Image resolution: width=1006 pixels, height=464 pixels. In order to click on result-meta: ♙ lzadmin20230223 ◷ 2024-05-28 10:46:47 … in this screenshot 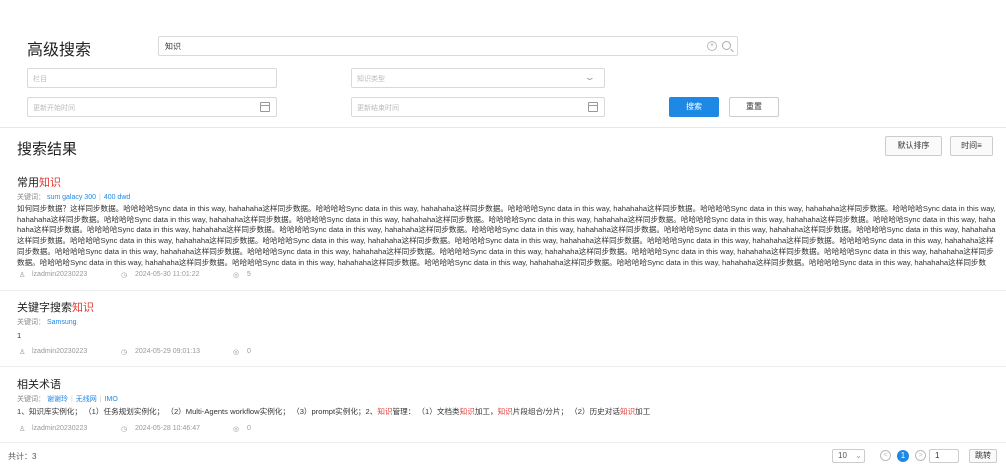, I will do `click(219, 430)`.